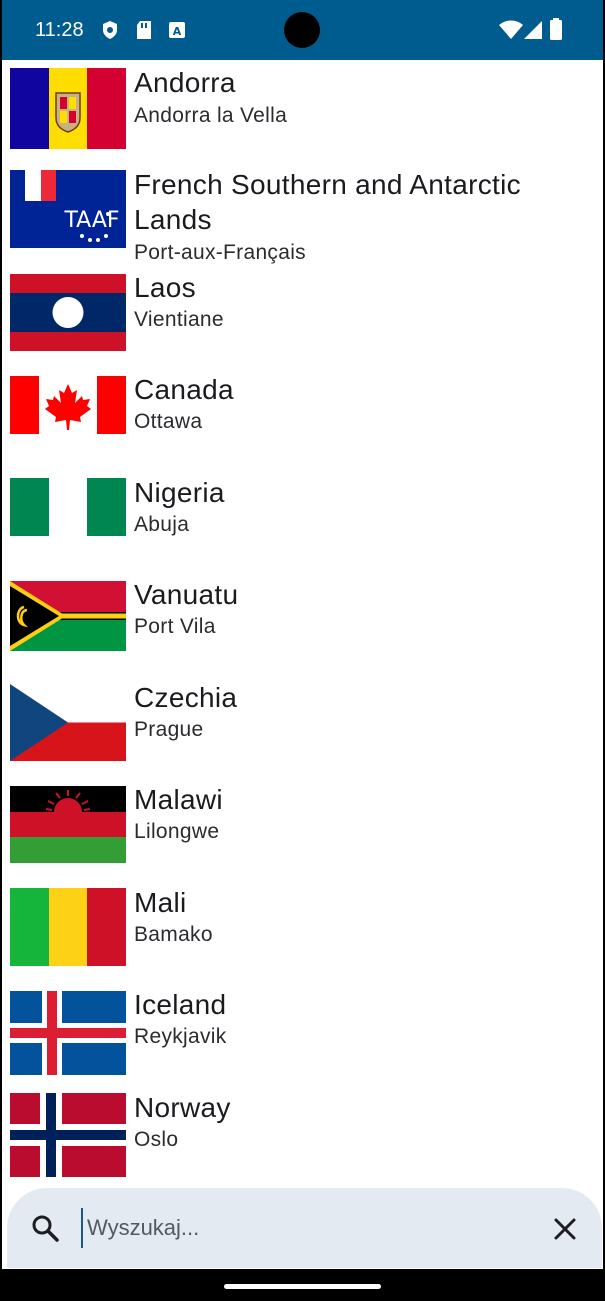 The width and height of the screenshot is (605, 1301). What do you see at coordinates (68, 1033) in the screenshot?
I see `iceland-flag-icon` at bounding box center [68, 1033].